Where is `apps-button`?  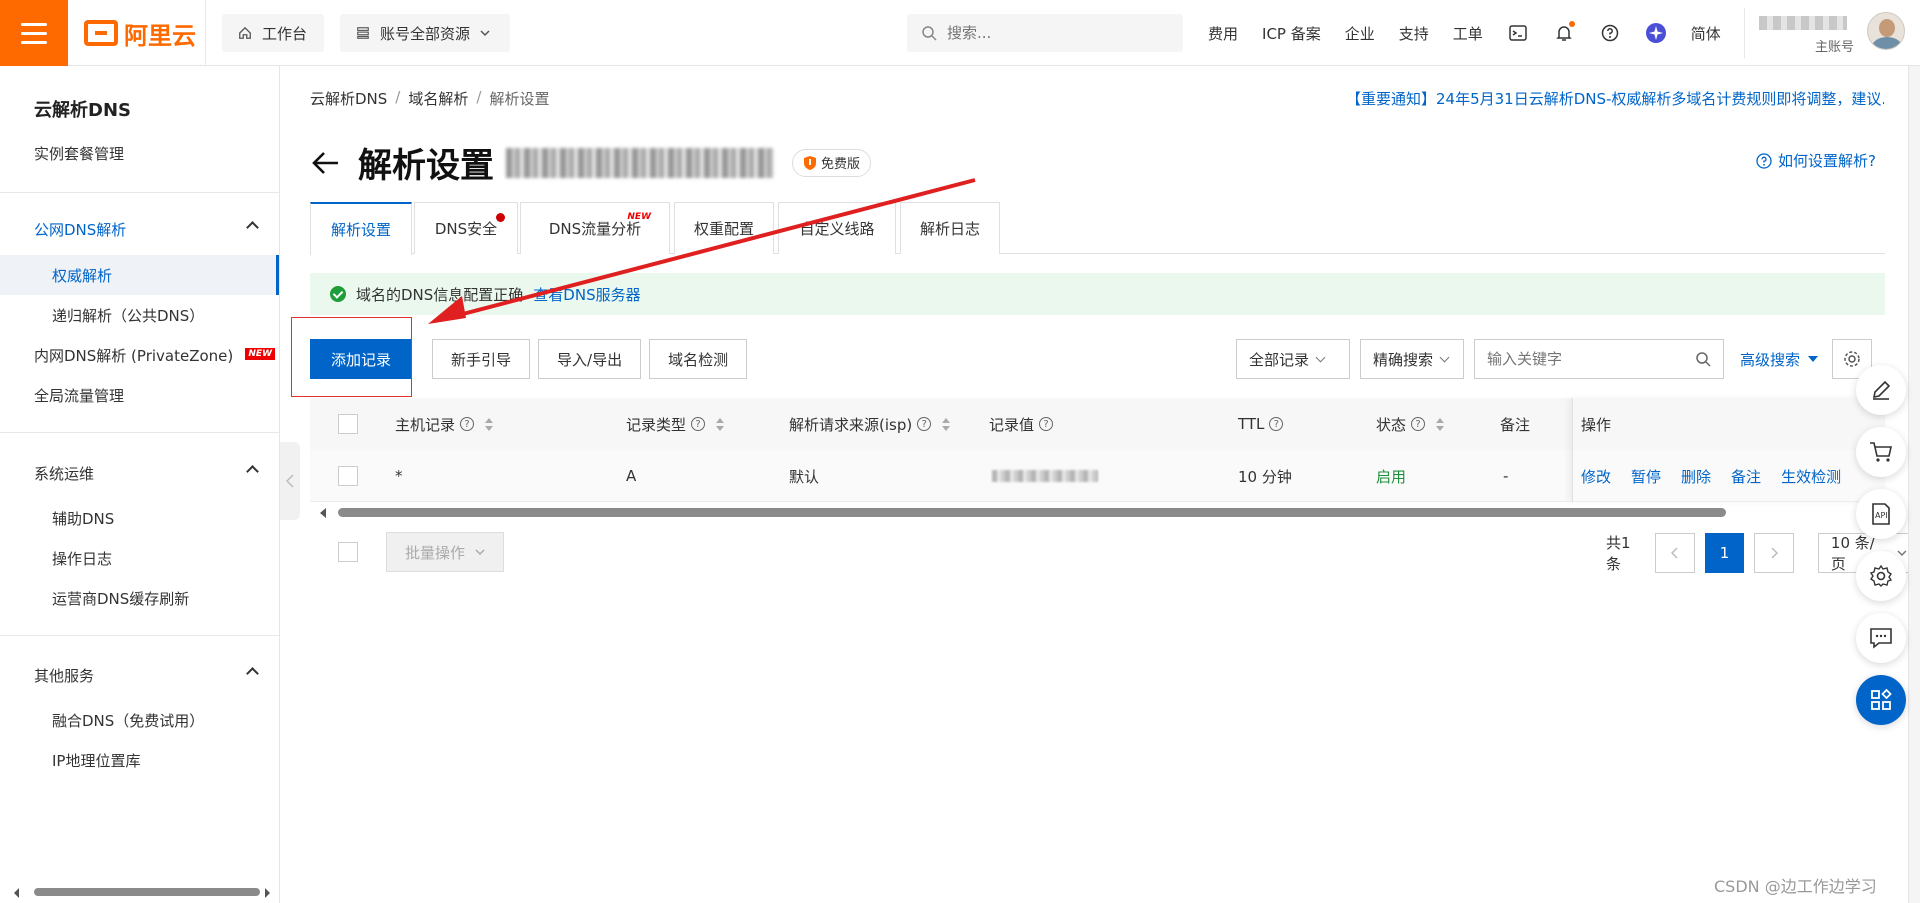
apps-button is located at coordinates (1881, 700).